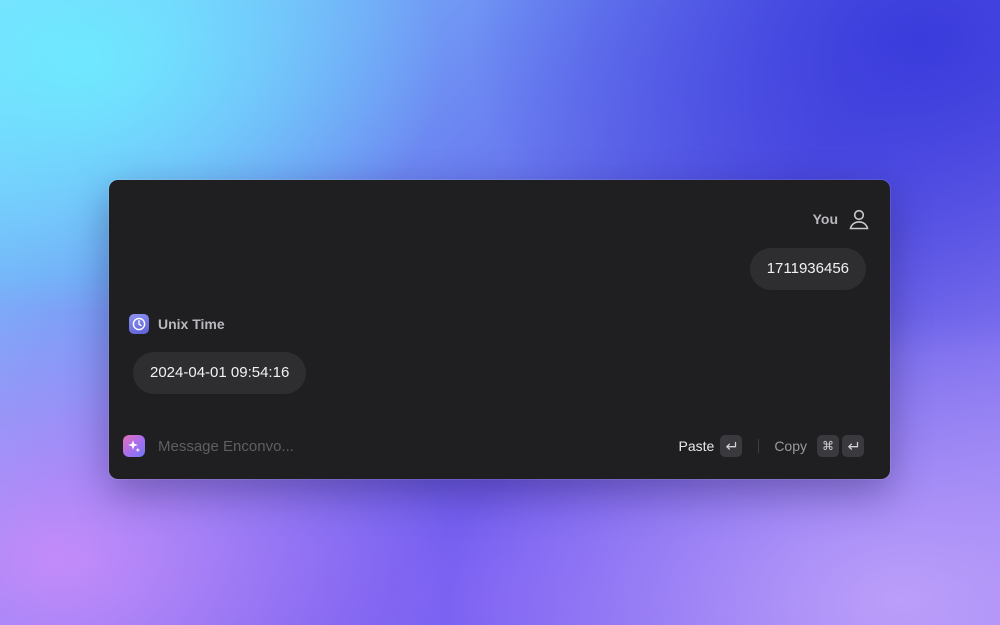 The height and width of the screenshot is (625, 1000). Describe the element at coordinates (825, 219) in the screenshot. I see `user-label: You` at that location.